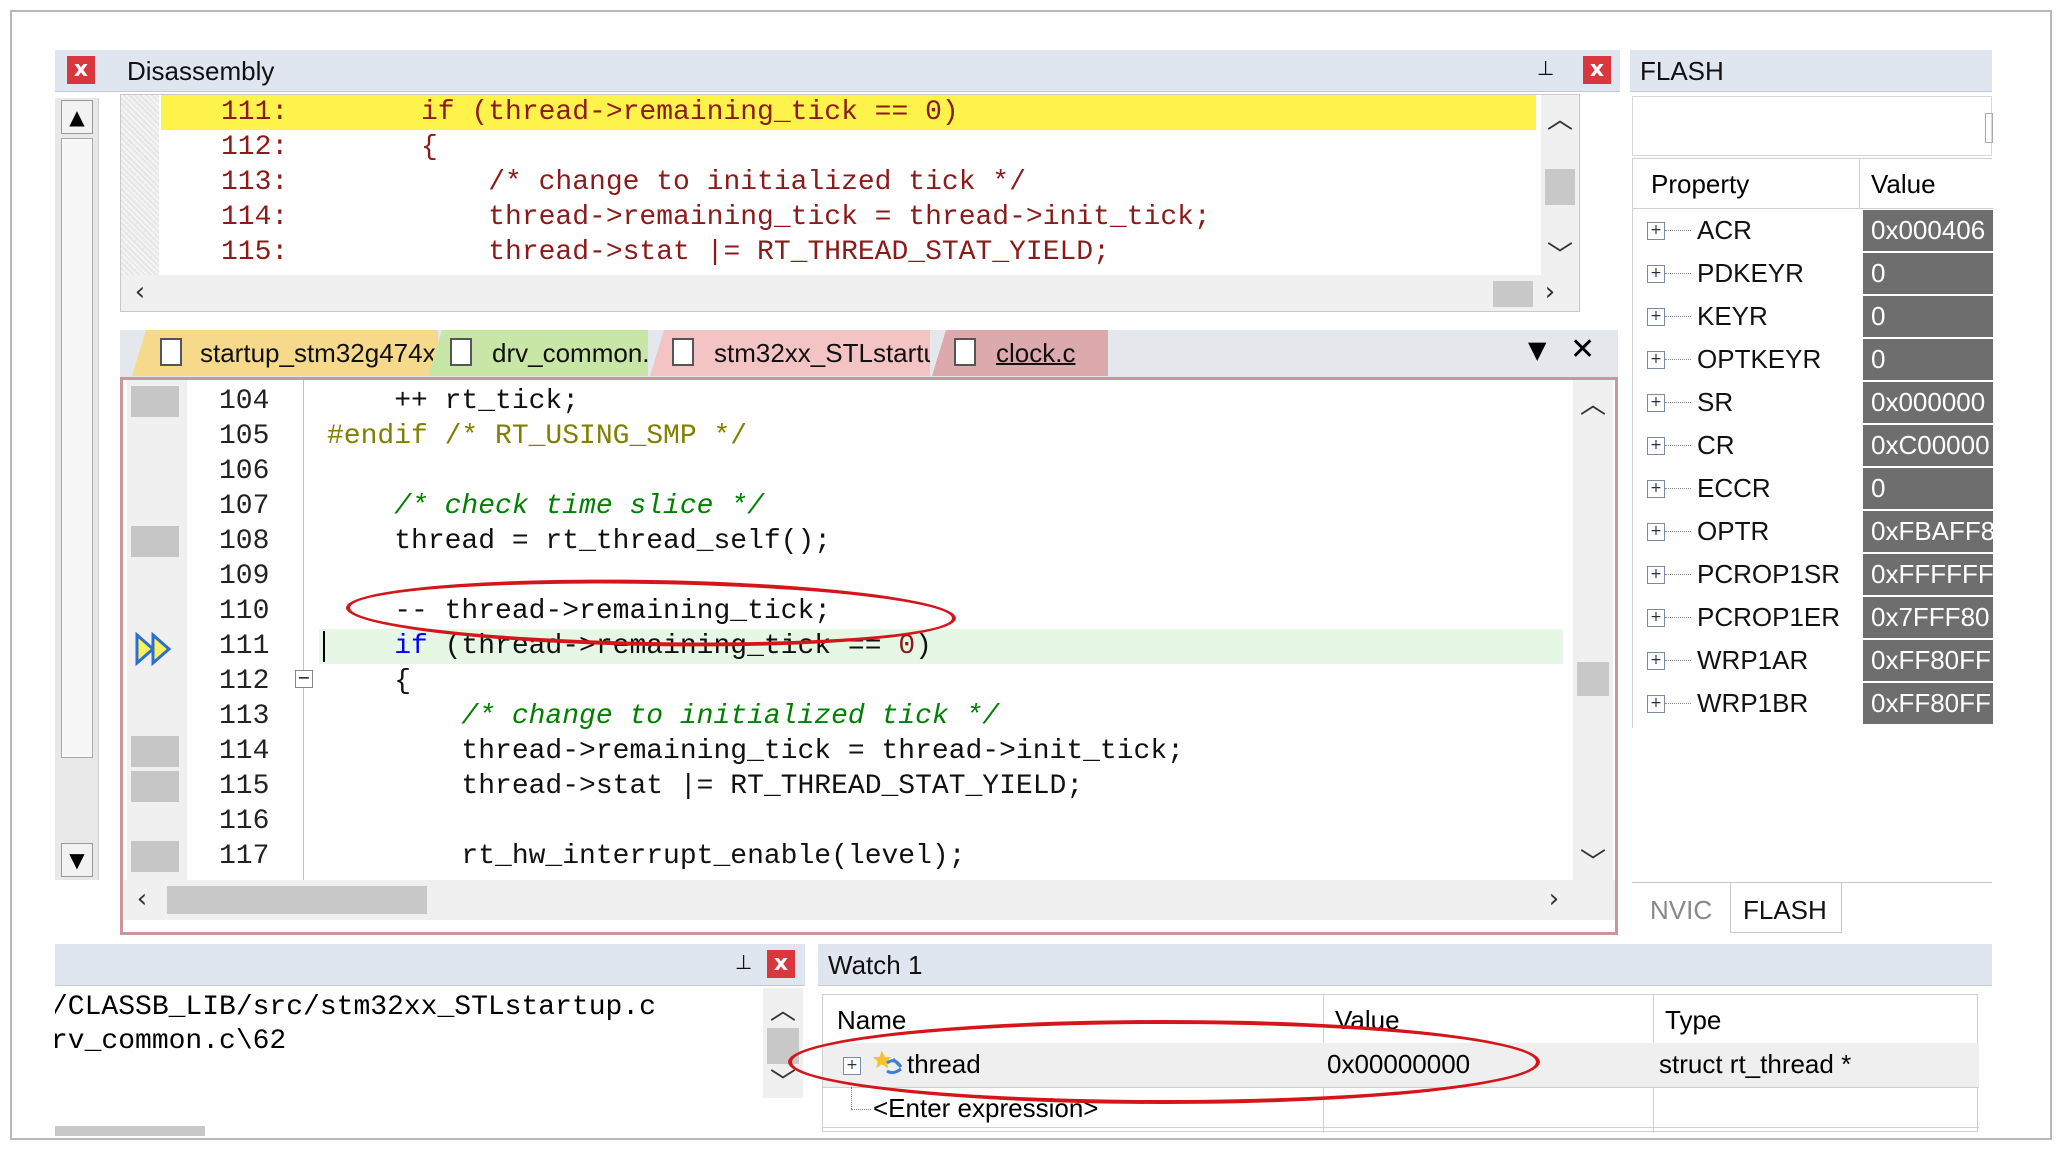 This screenshot has height=1150, width=2062. What do you see at coordinates (130, 1131) in the screenshot?
I see `callstack-hscroll` at bounding box center [130, 1131].